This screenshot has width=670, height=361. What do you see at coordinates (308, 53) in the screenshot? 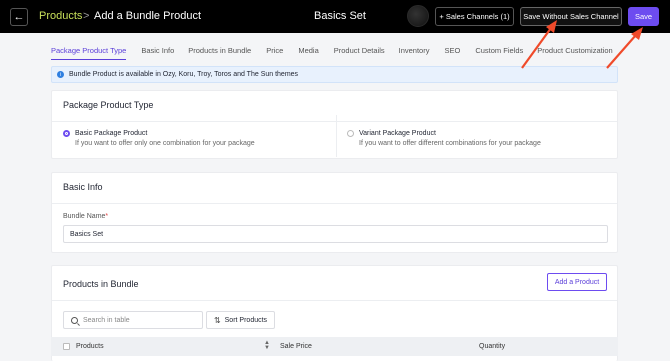
I see `tab-media: Media` at bounding box center [308, 53].